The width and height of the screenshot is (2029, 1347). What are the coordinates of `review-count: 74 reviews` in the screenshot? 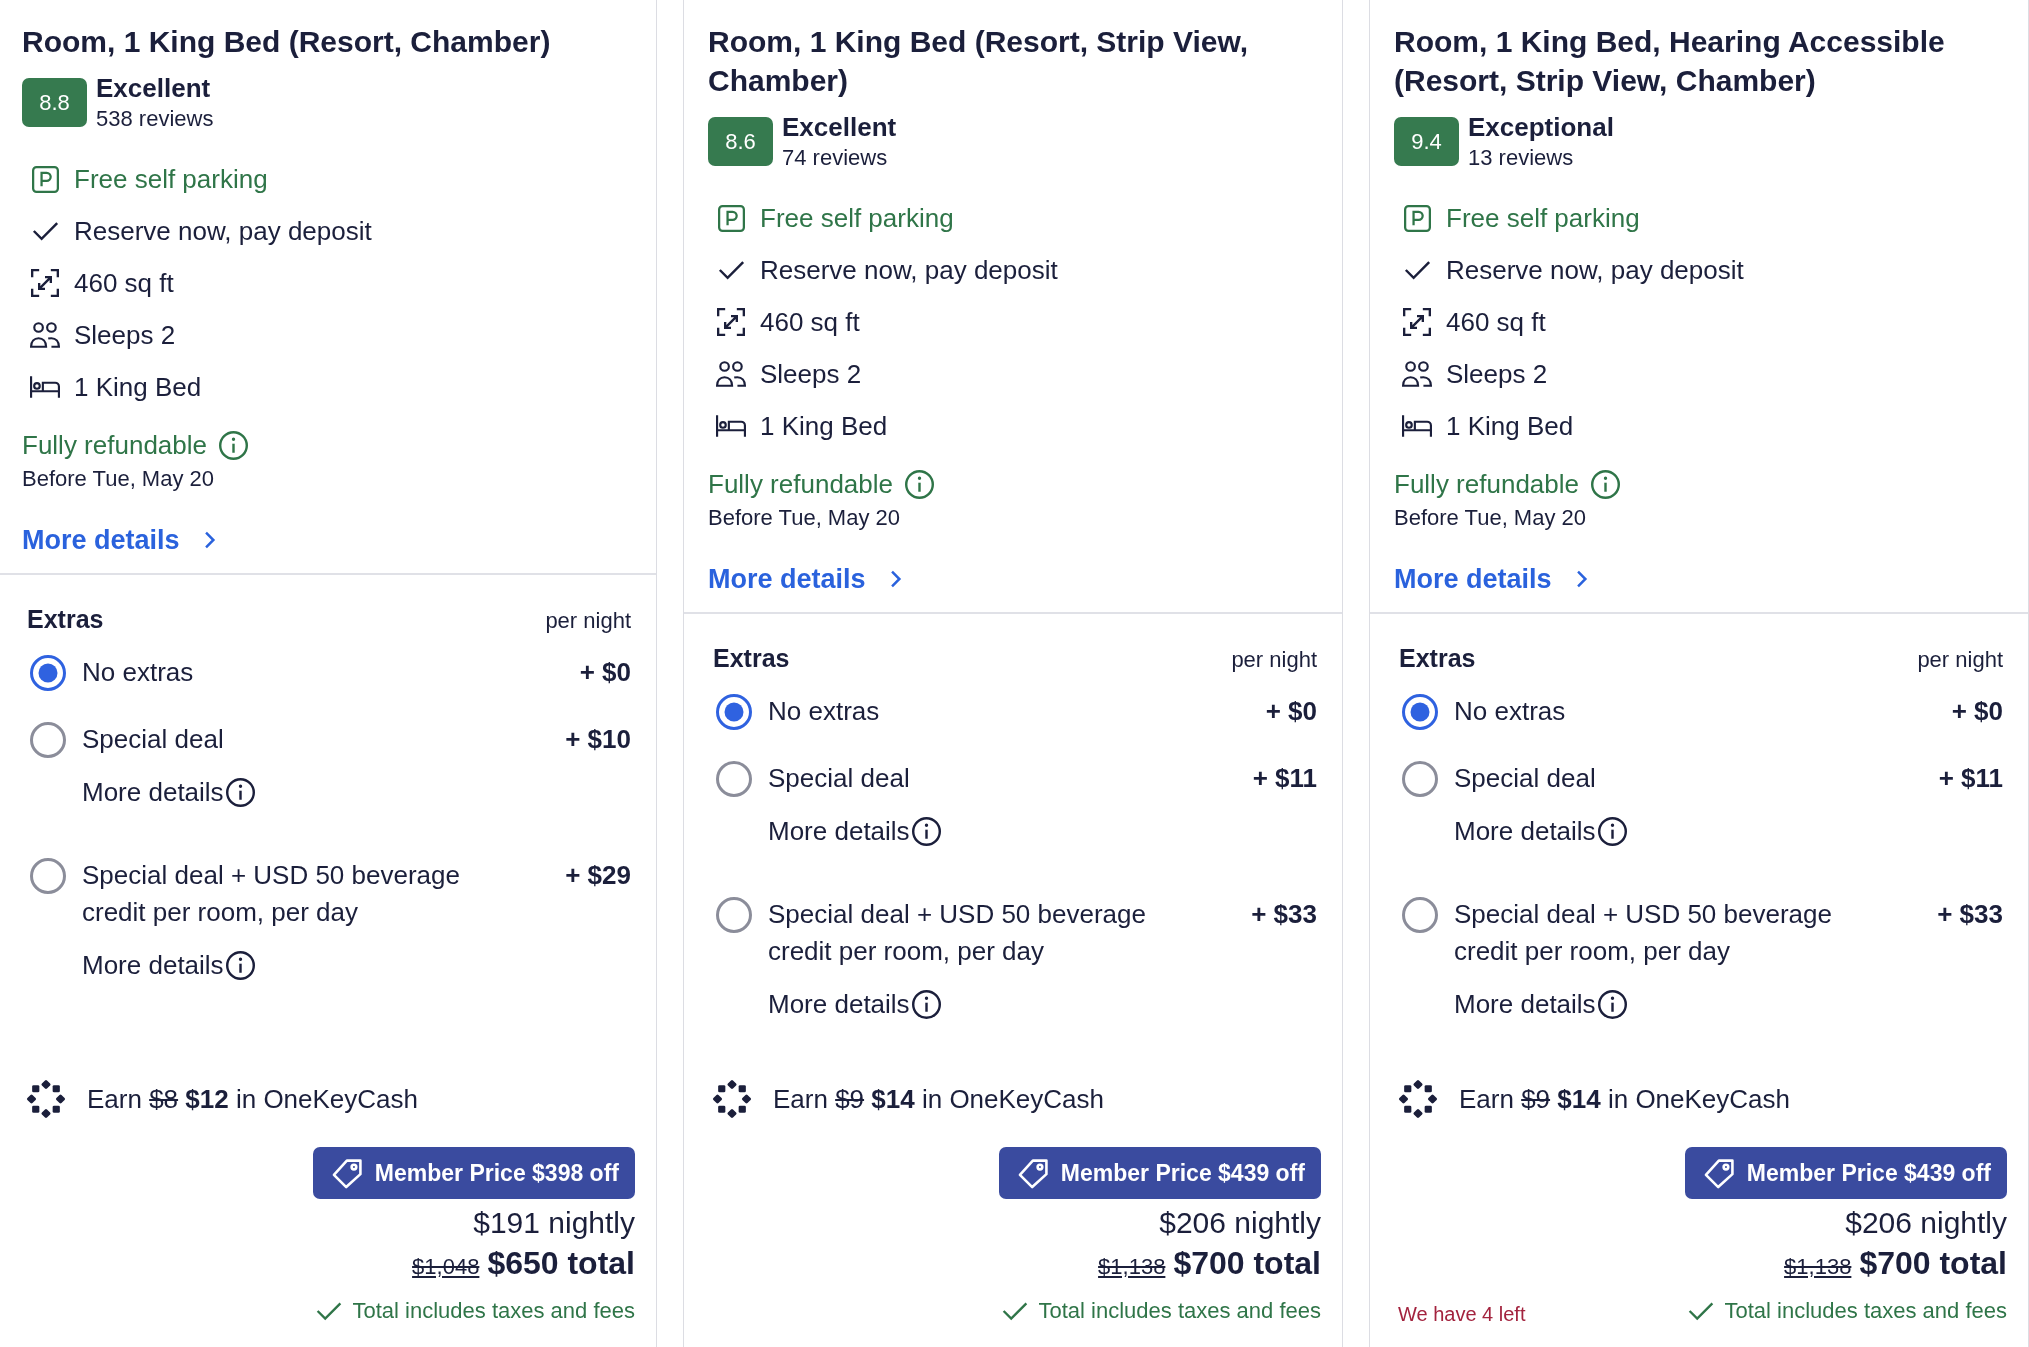 It's located at (835, 158).